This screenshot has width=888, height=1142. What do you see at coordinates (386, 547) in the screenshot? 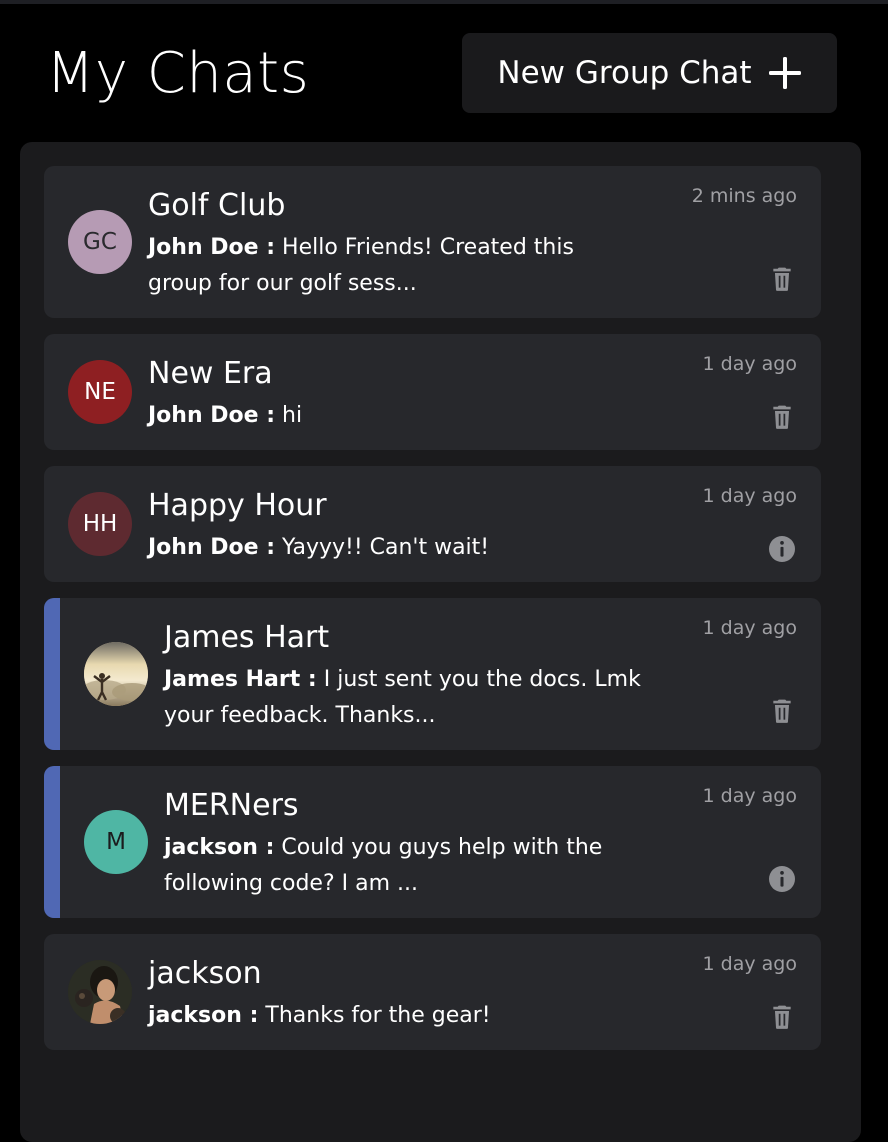
I see `chat-message: Yayyy!! Can't wait!` at bounding box center [386, 547].